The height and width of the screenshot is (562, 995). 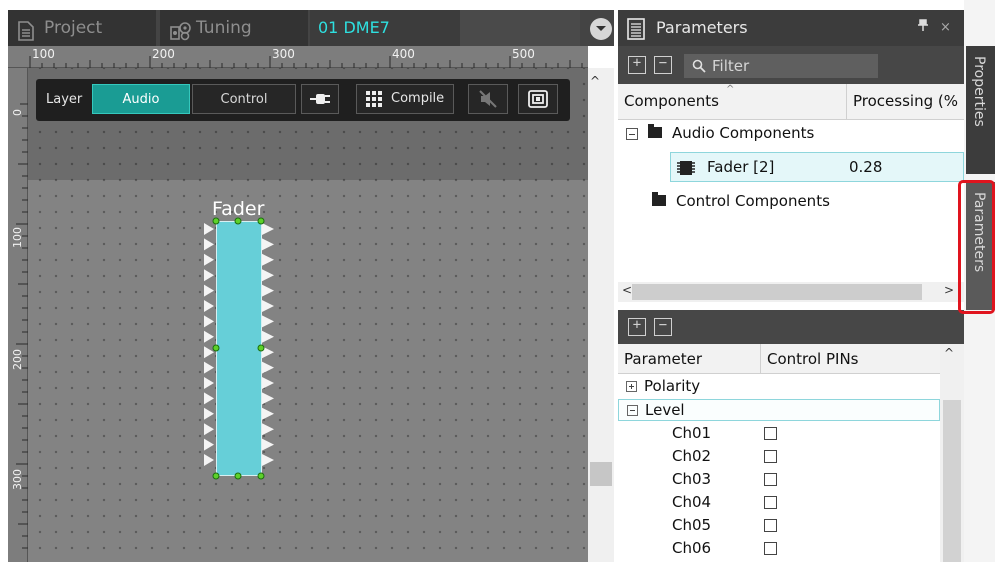 I want to click on expand-icon, so click(x=631, y=386).